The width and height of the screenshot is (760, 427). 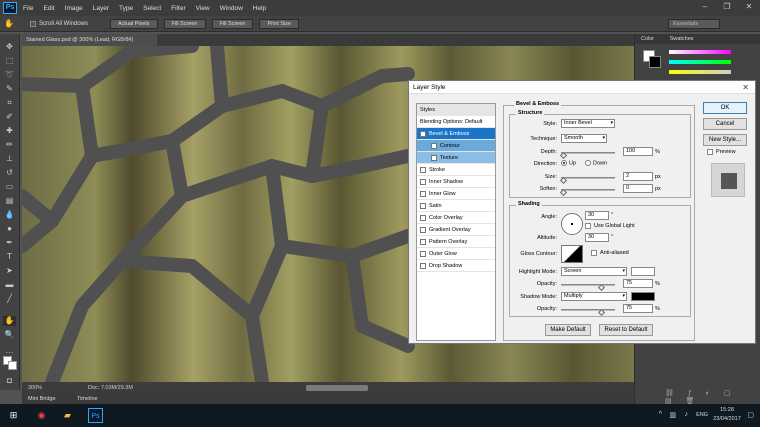 I want to click on direction-down-radio: Down, so click(x=596, y=163).